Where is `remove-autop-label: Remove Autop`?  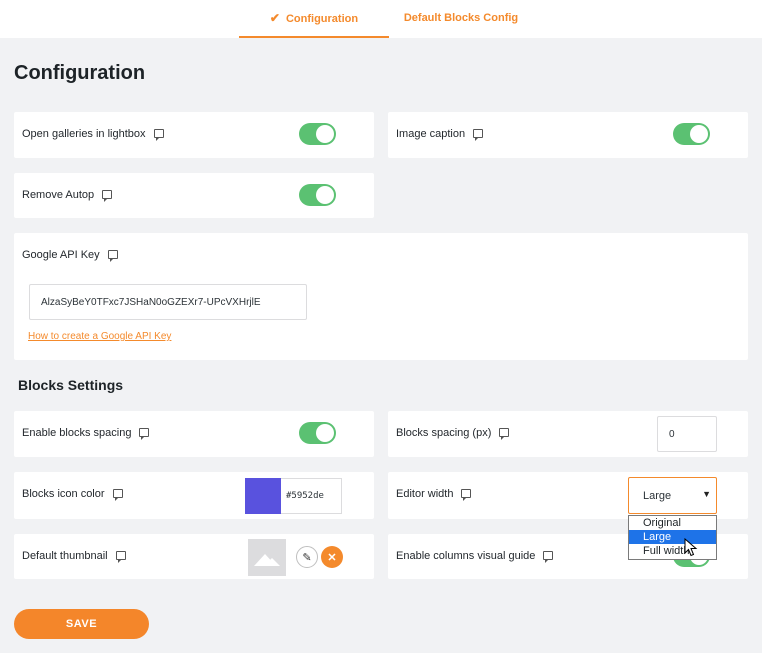
remove-autop-label: Remove Autop is located at coordinates (67, 195).